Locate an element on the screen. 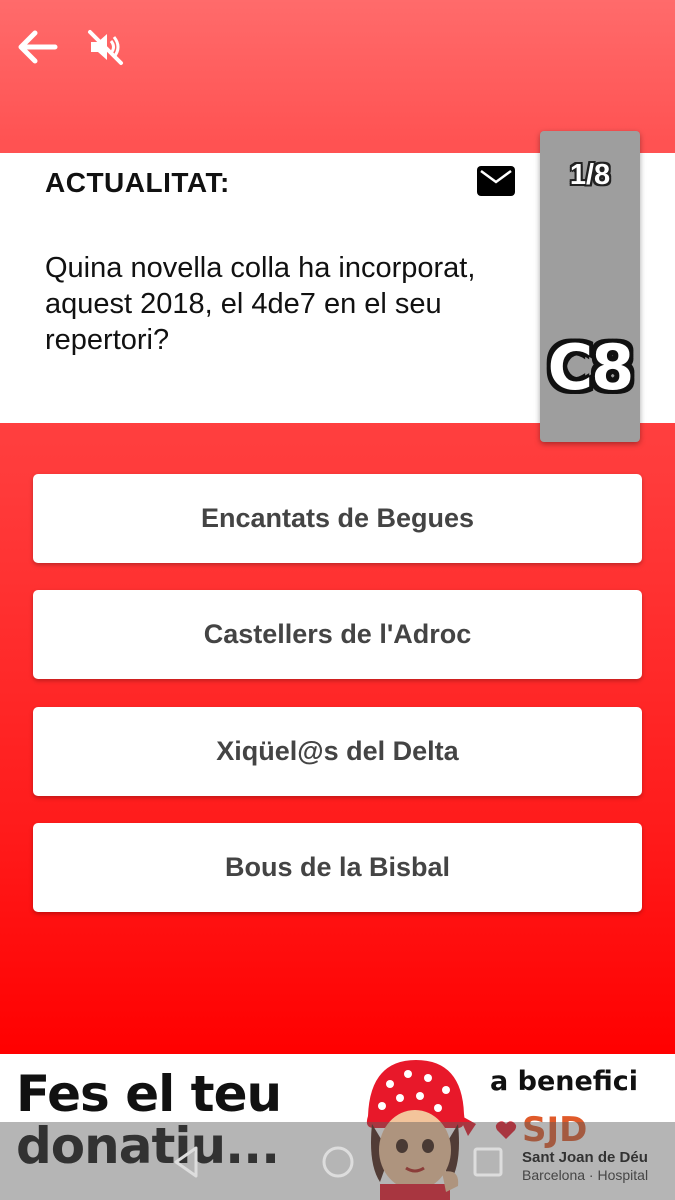  system-navigation-bar is located at coordinates (337, 1161).